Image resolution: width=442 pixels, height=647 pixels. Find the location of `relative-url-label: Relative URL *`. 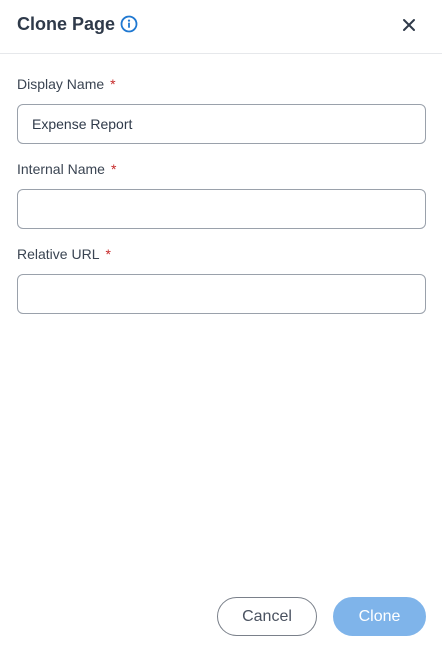

relative-url-label: Relative URL * is located at coordinates (64, 254).